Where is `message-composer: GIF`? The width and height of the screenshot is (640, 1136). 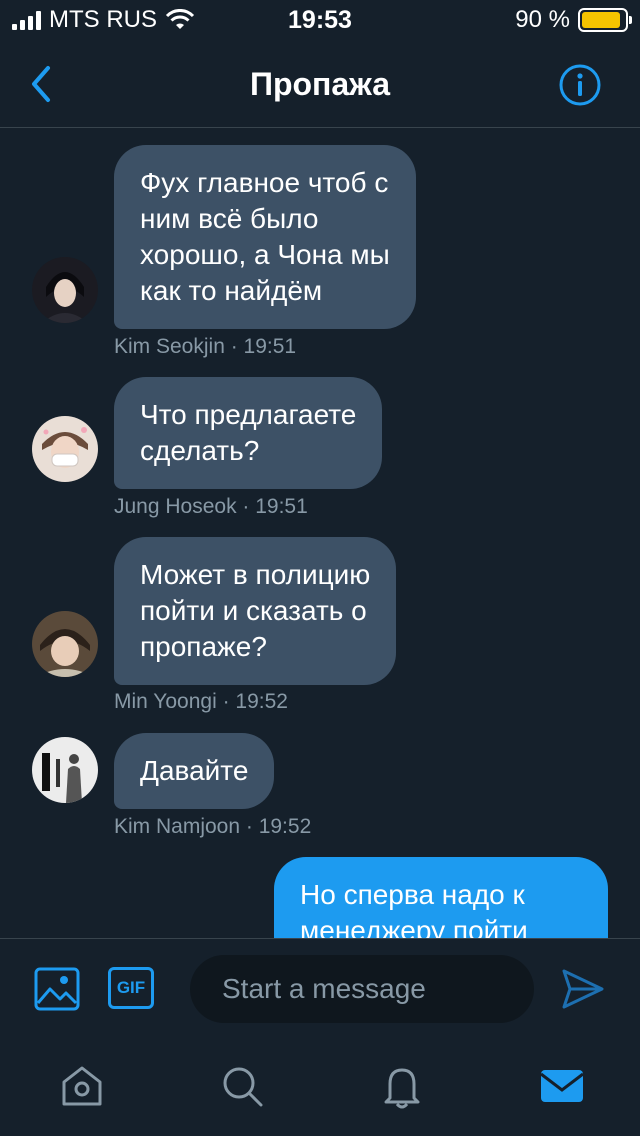
message-composer: GIF is located at coordinates (320, 991).